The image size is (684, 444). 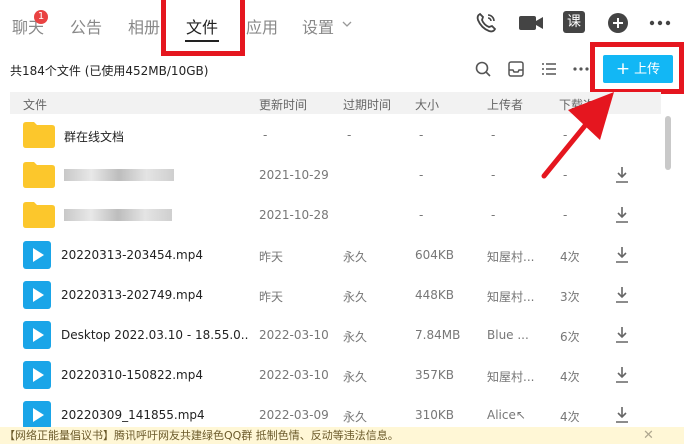 What do you see at coordinates (435, 415) in the screenshot?
I see `file-size: 310KB` at bounding box center [435, 415].